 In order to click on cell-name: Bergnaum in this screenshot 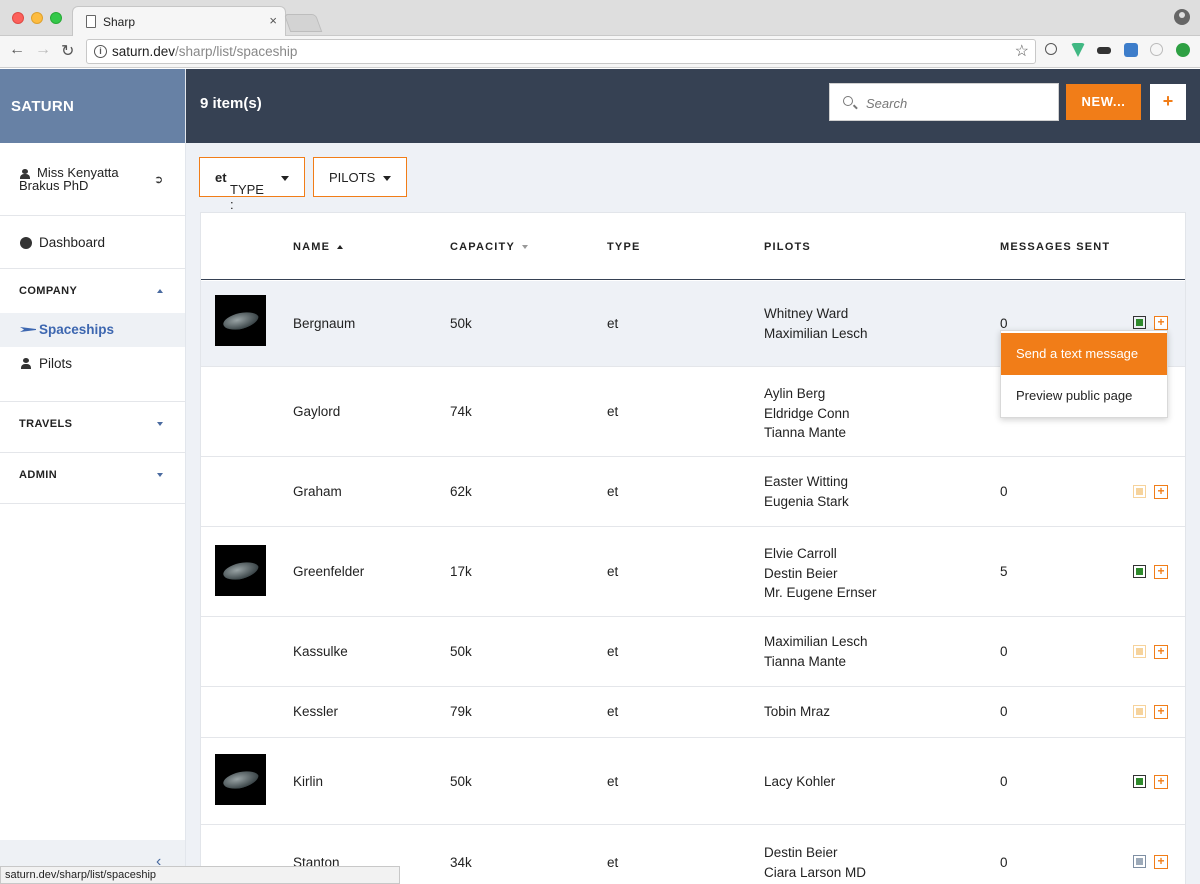, I will do `click(324, 323)`.